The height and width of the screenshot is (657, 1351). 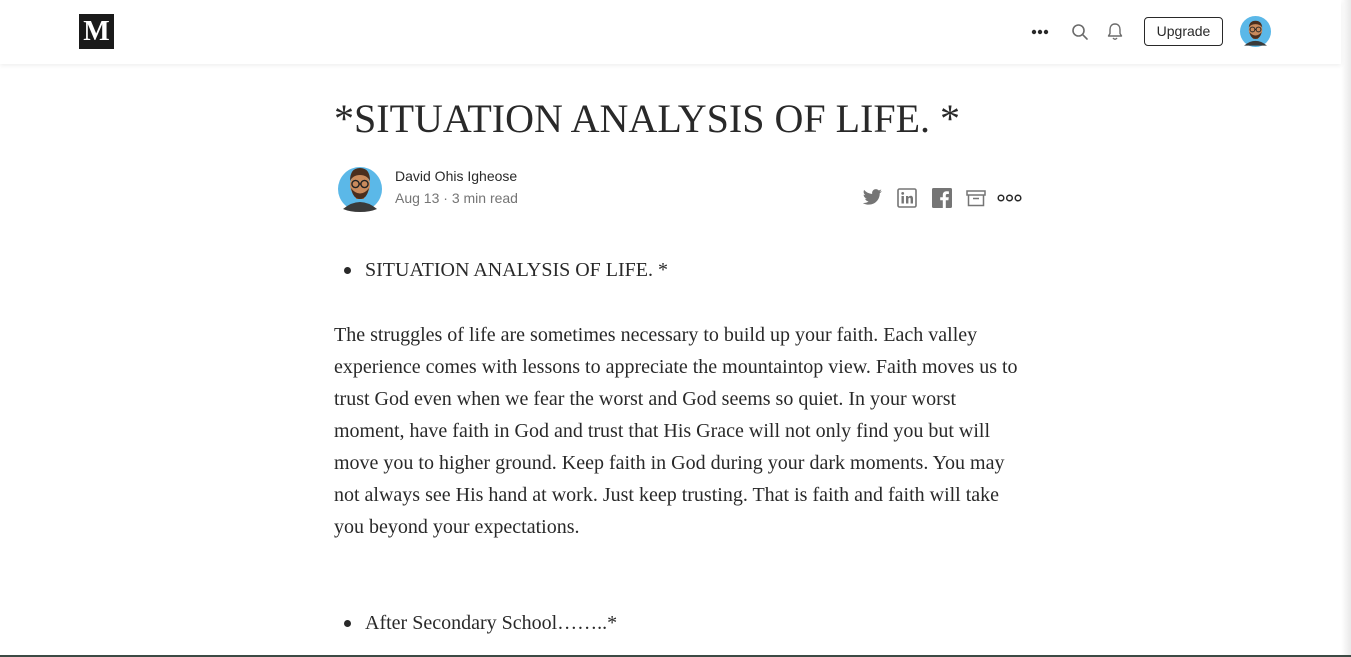 I want to click on medium-logo: M, so click(x=96, y=31).